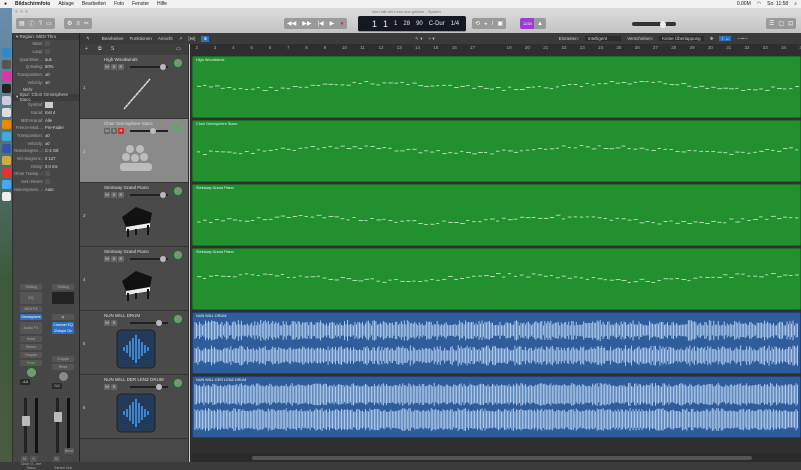 The image size is (801, 470). Describe the element at coordinates (46, 97) in the screenshot. I see `track-header: ▾ Spur: Choir Omnisphere Stacc` at that location.